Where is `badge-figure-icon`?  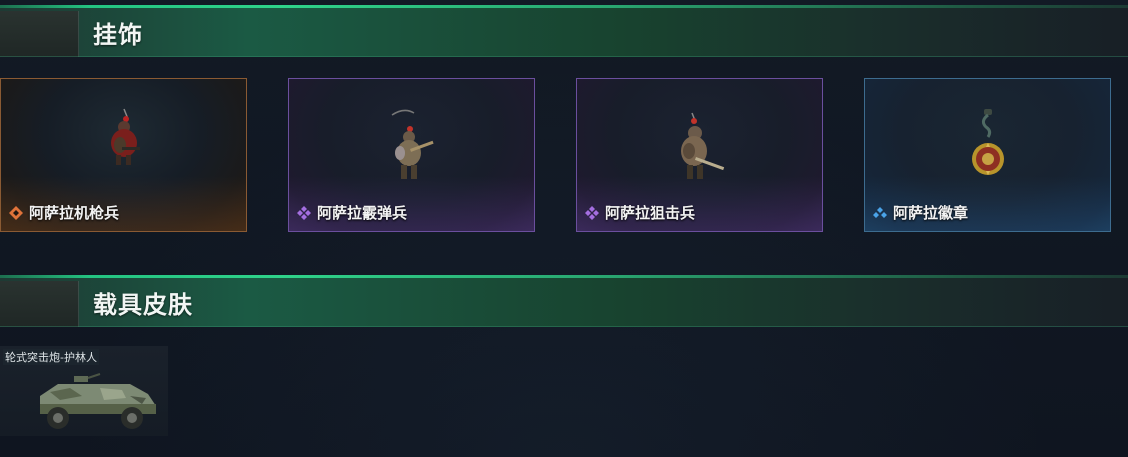
badge-figure-icon is located at coordinates (987, 142).